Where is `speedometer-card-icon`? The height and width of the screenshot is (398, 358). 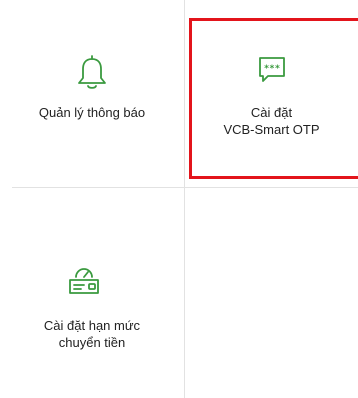 speedometer-card-icon is located at coordinates (84, 282).